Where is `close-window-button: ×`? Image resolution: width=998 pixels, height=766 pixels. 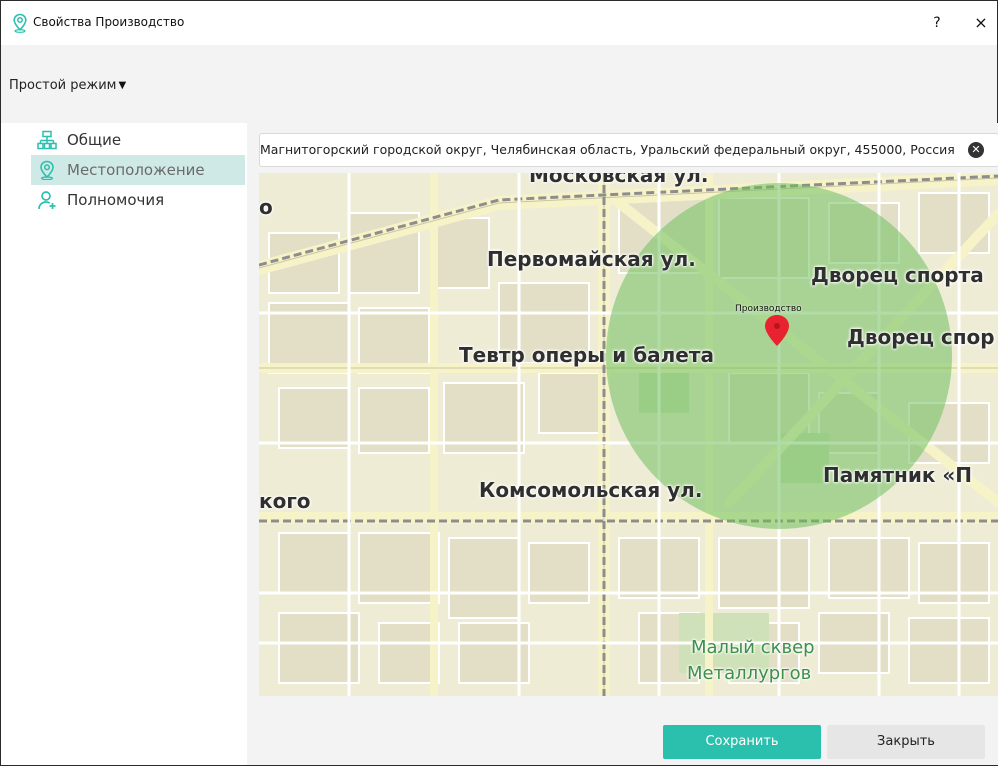
close-window-button: × is located at coordinates (981, 23).